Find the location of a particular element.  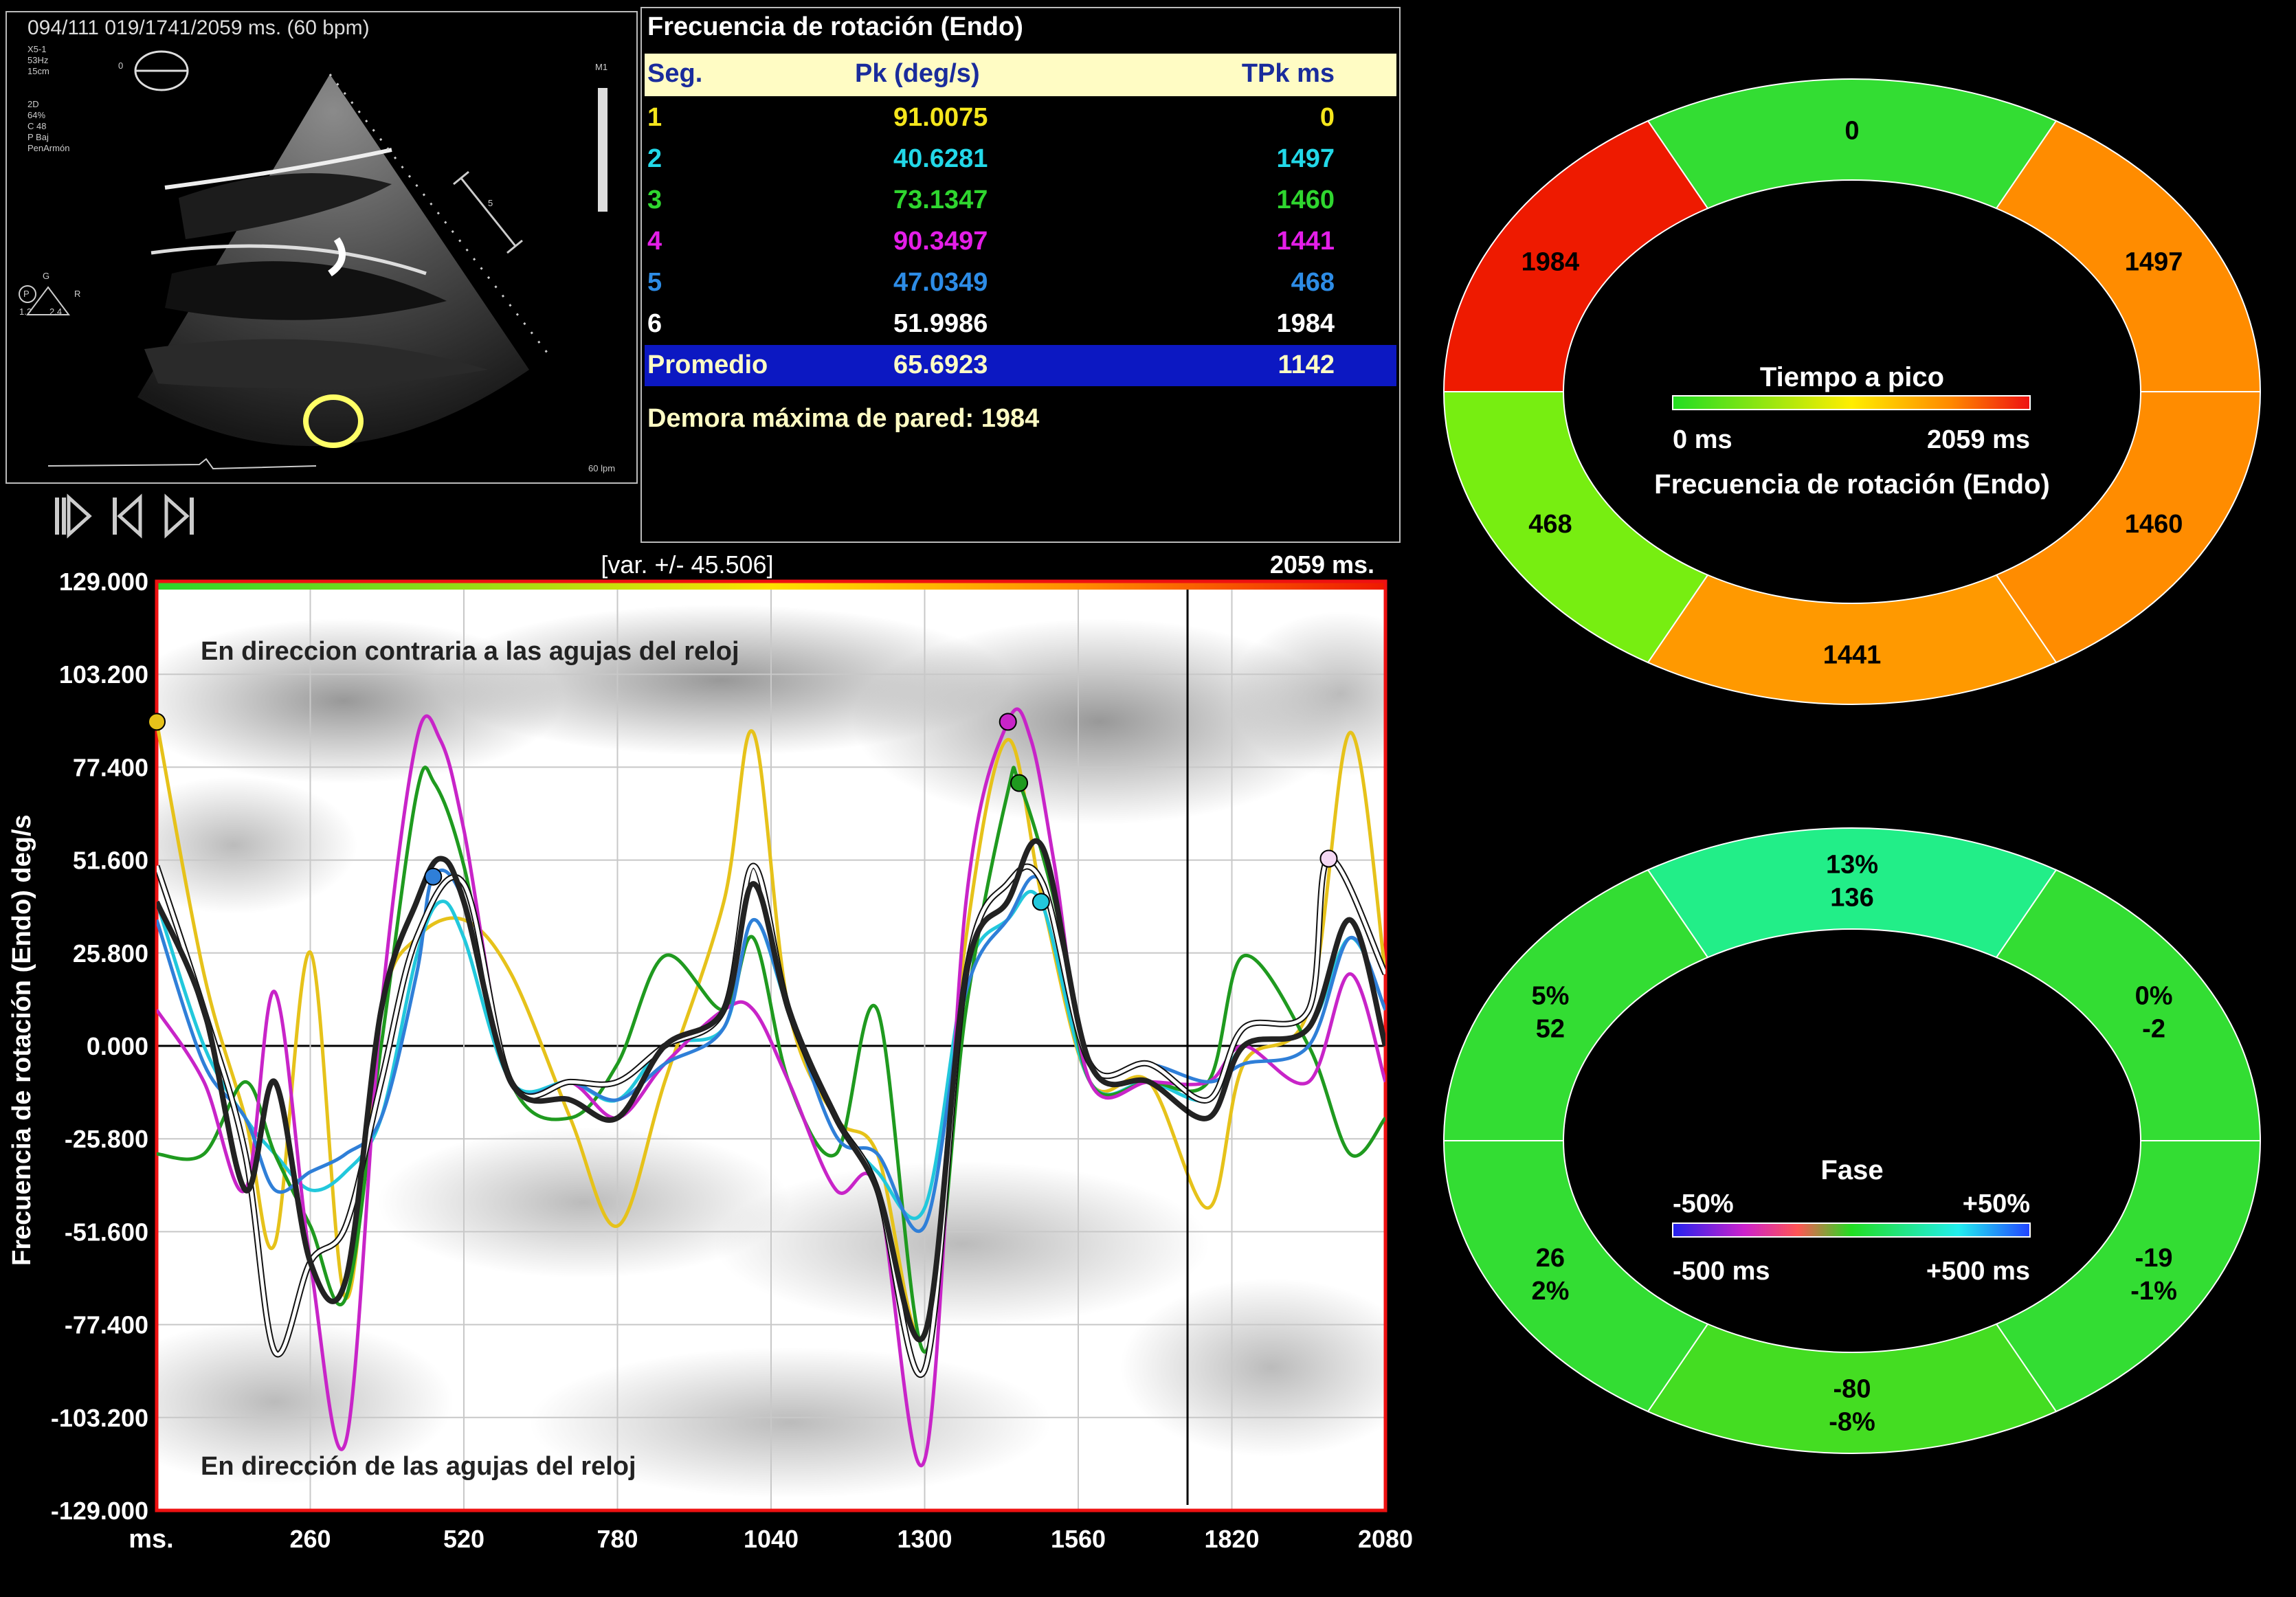

settings-line-4: P Baj is located at coordinates (38, 137).